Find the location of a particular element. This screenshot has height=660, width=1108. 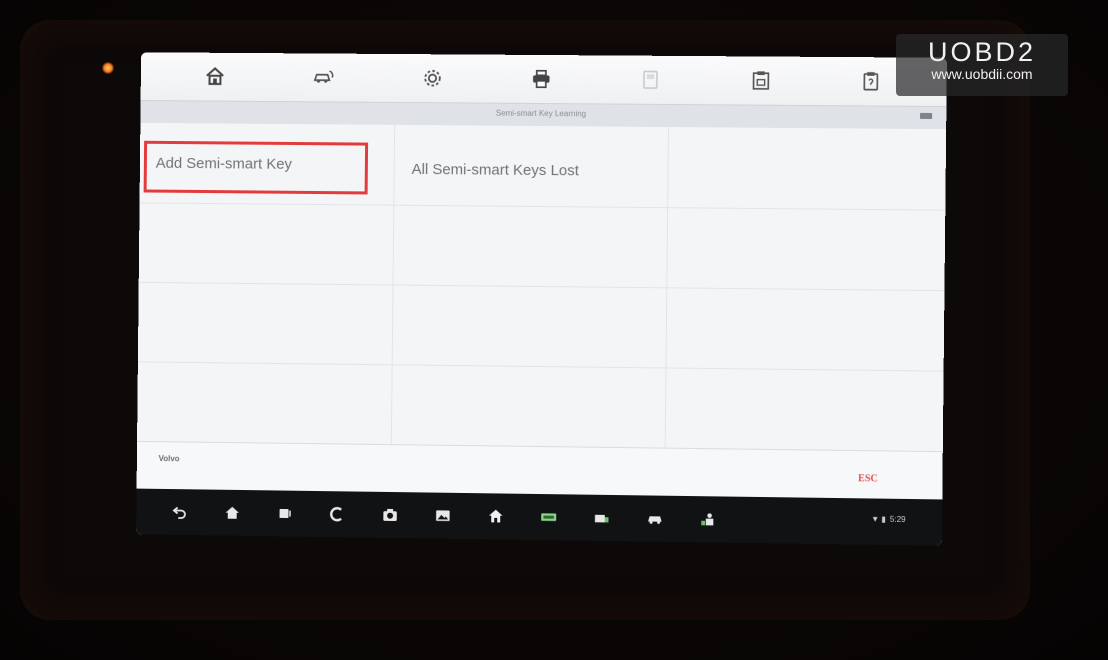

vehicle-name: Volvo is located at coordinates (169, 459).